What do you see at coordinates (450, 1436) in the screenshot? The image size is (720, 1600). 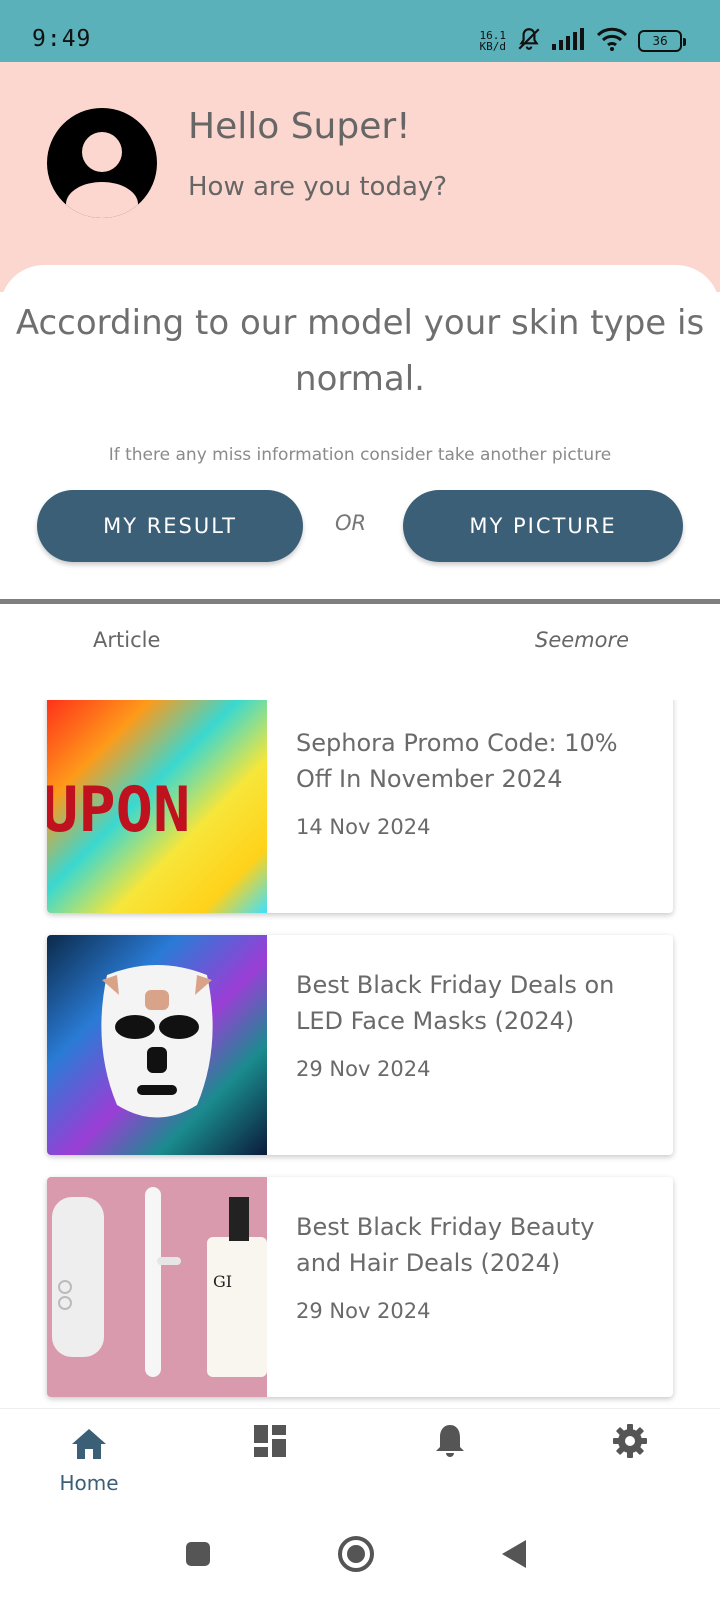 I see `notification-bell-icon` at bounding box center [450, 1436].